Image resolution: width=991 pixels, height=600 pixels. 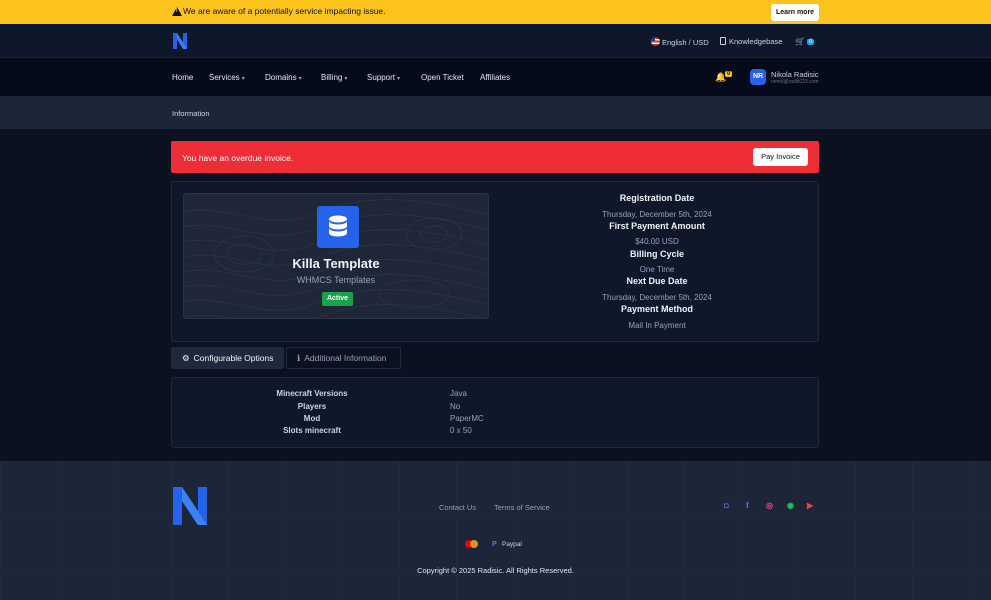 I want to click on user-name: Nikola Radisic, so click(x=795, y=74).